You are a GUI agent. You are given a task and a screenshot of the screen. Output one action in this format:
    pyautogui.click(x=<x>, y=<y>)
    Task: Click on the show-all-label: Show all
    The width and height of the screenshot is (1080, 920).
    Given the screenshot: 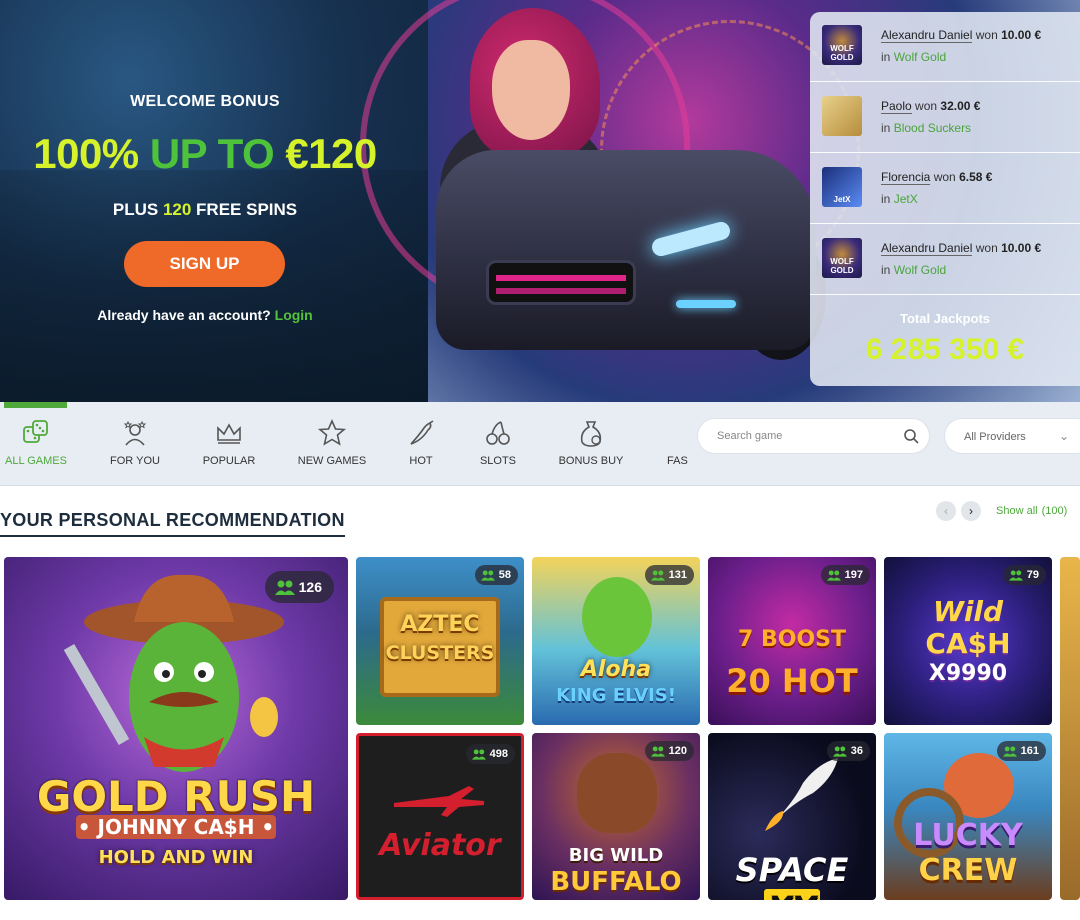 What is the action you would take?
    pyautogui.click(x=1017, y=511)
    